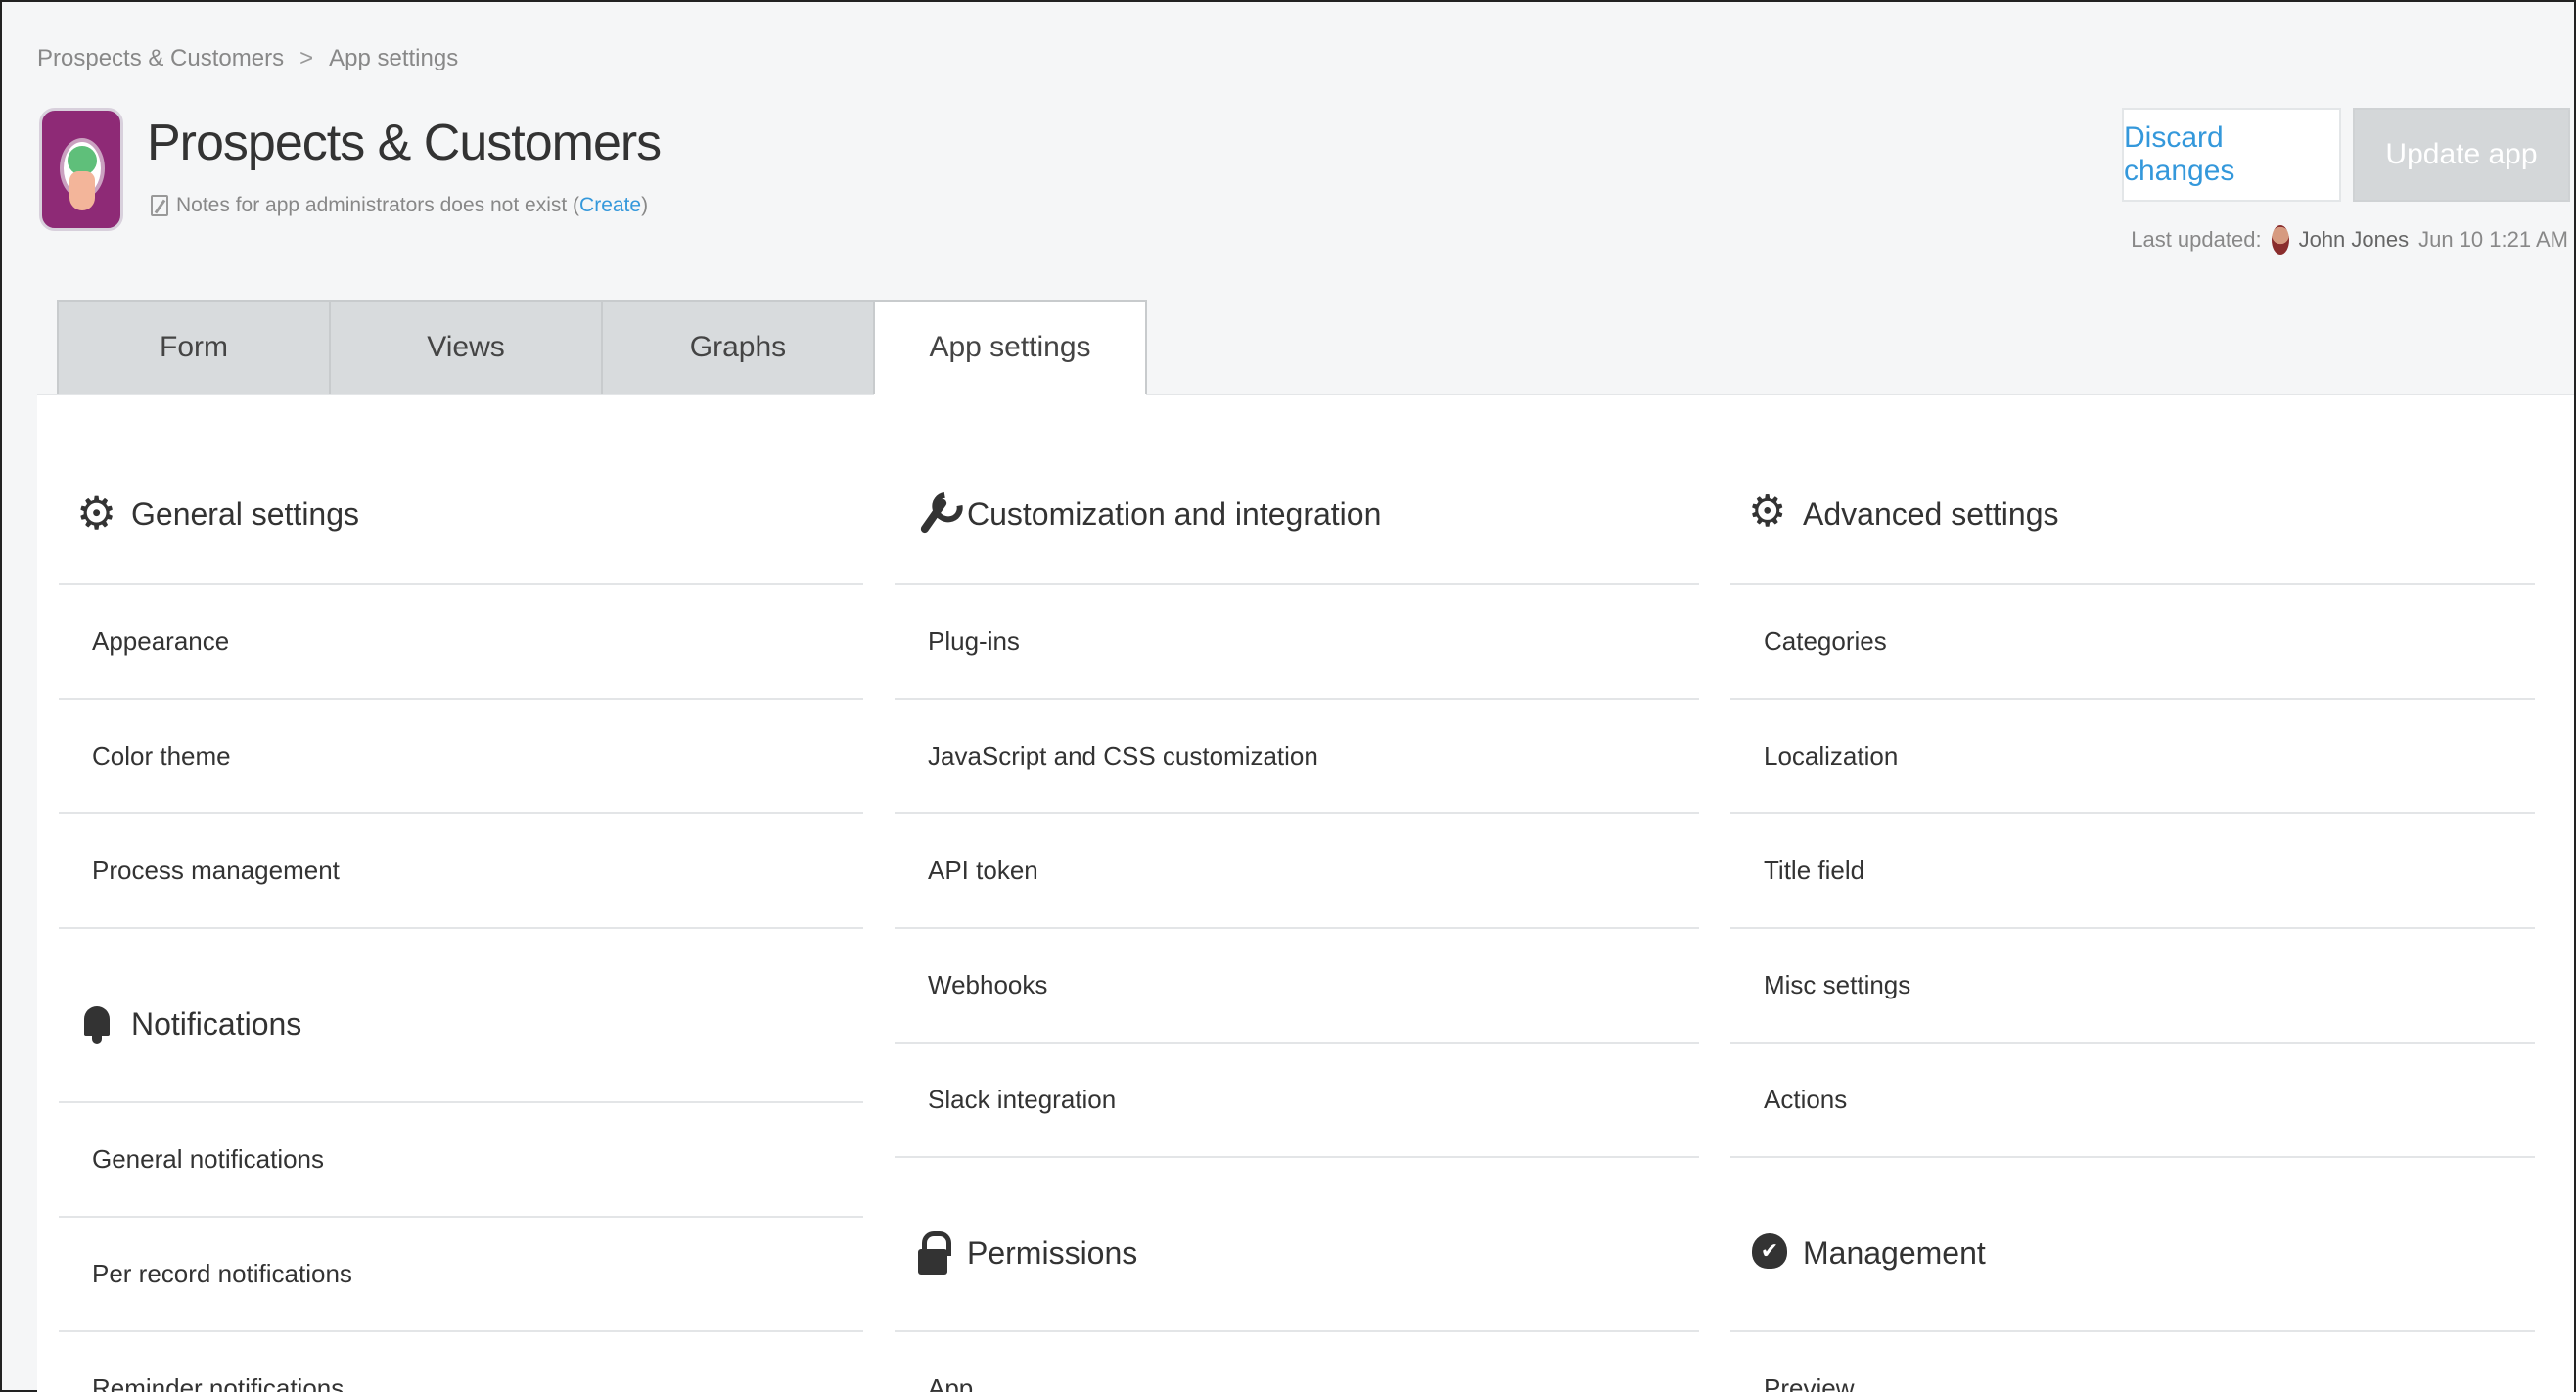 The width and height of the screenshot is (2576, 1392). I want to click on link-per-record-notifications: Per record notifications, so click(461, 1275).